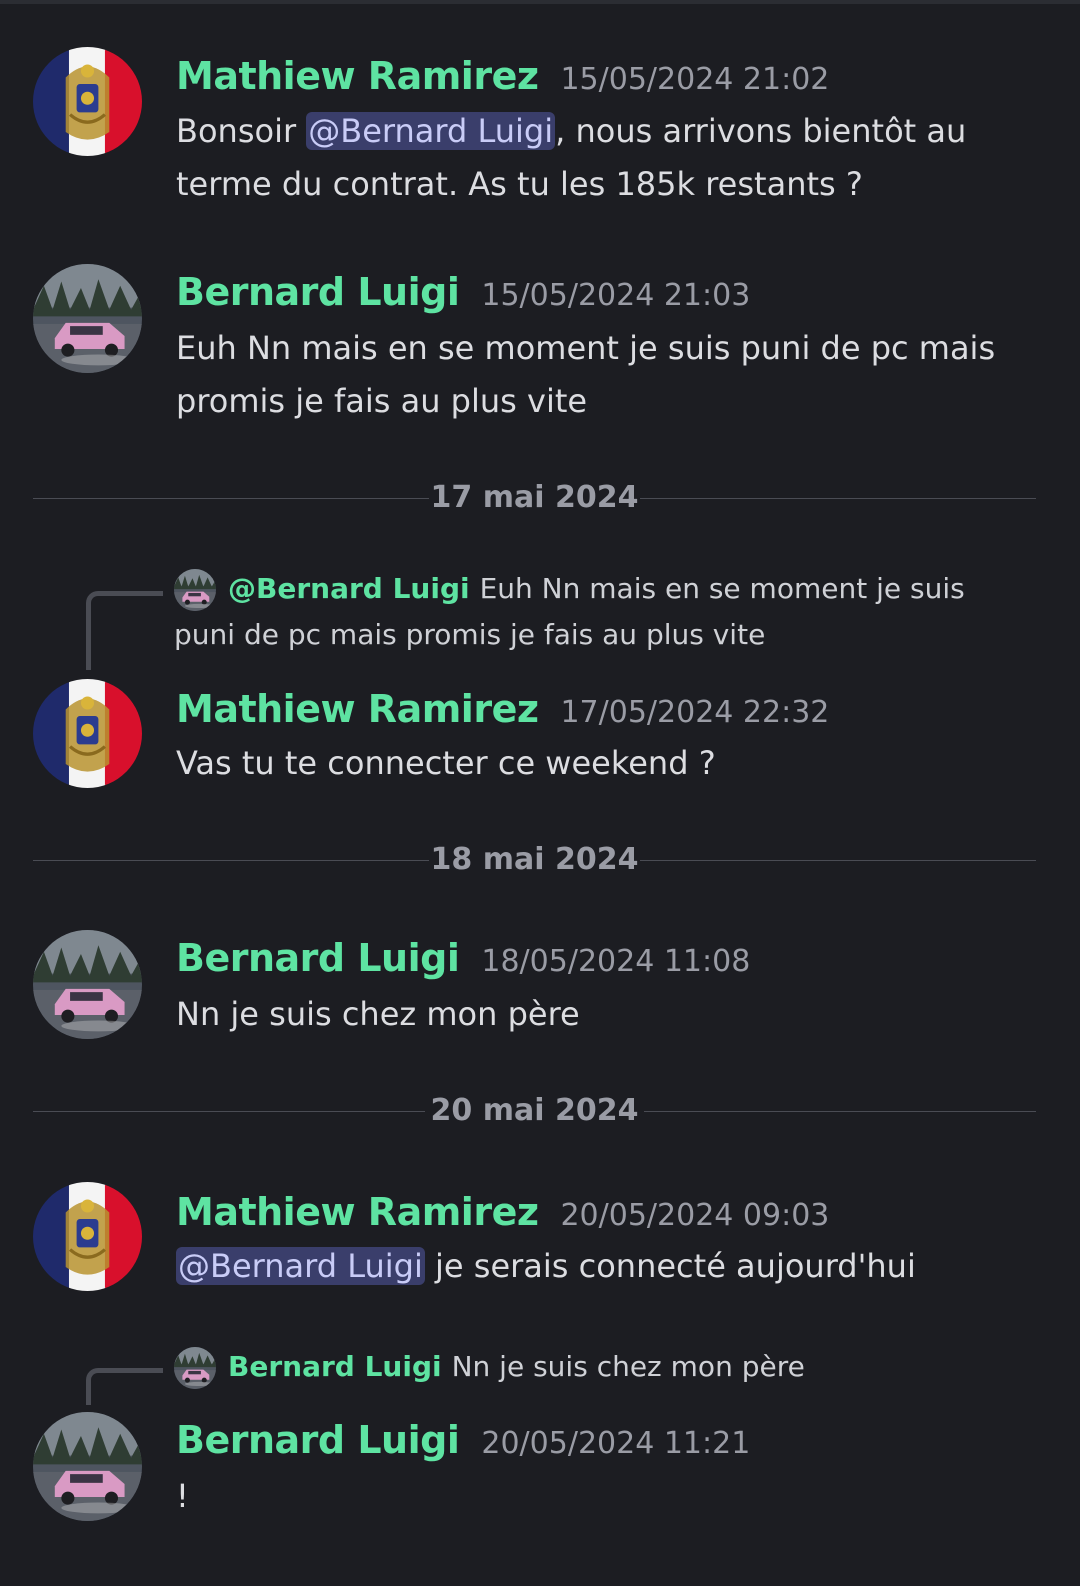 The width and height of the screenshot is (1080, 1586). I want to click on date-divider: 17 mai 2024, so click(534, 498).